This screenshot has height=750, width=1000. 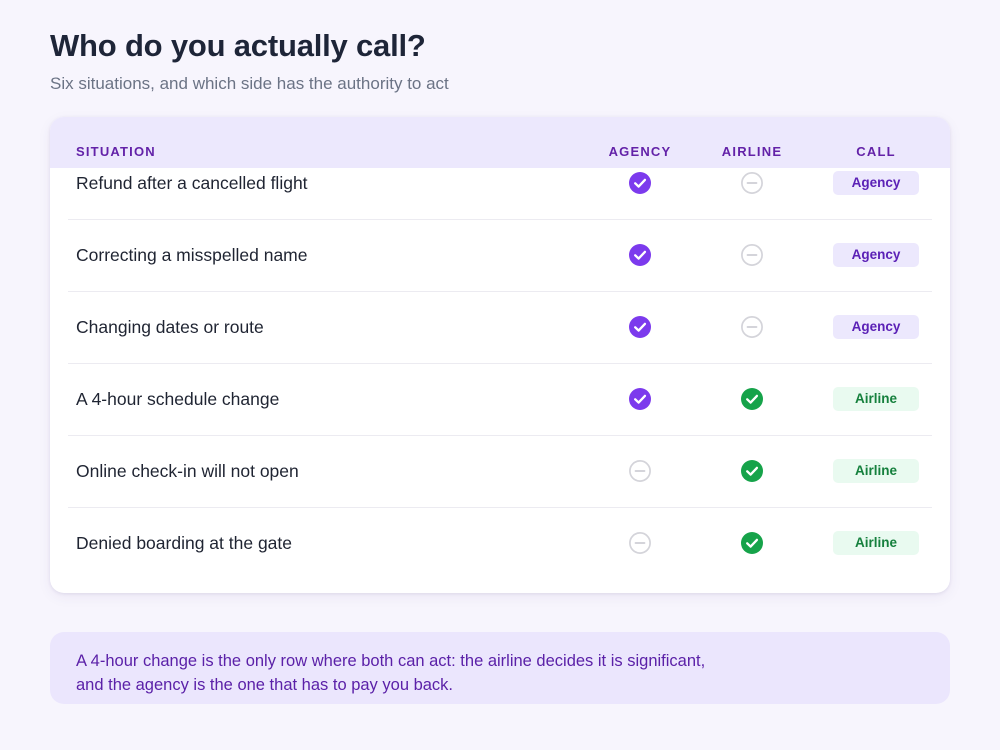 What do you see at coordinates (192, 255) in the screenshot?
I see `situation-label: Correcting a misspelled name` at bounding box center [192, 255].